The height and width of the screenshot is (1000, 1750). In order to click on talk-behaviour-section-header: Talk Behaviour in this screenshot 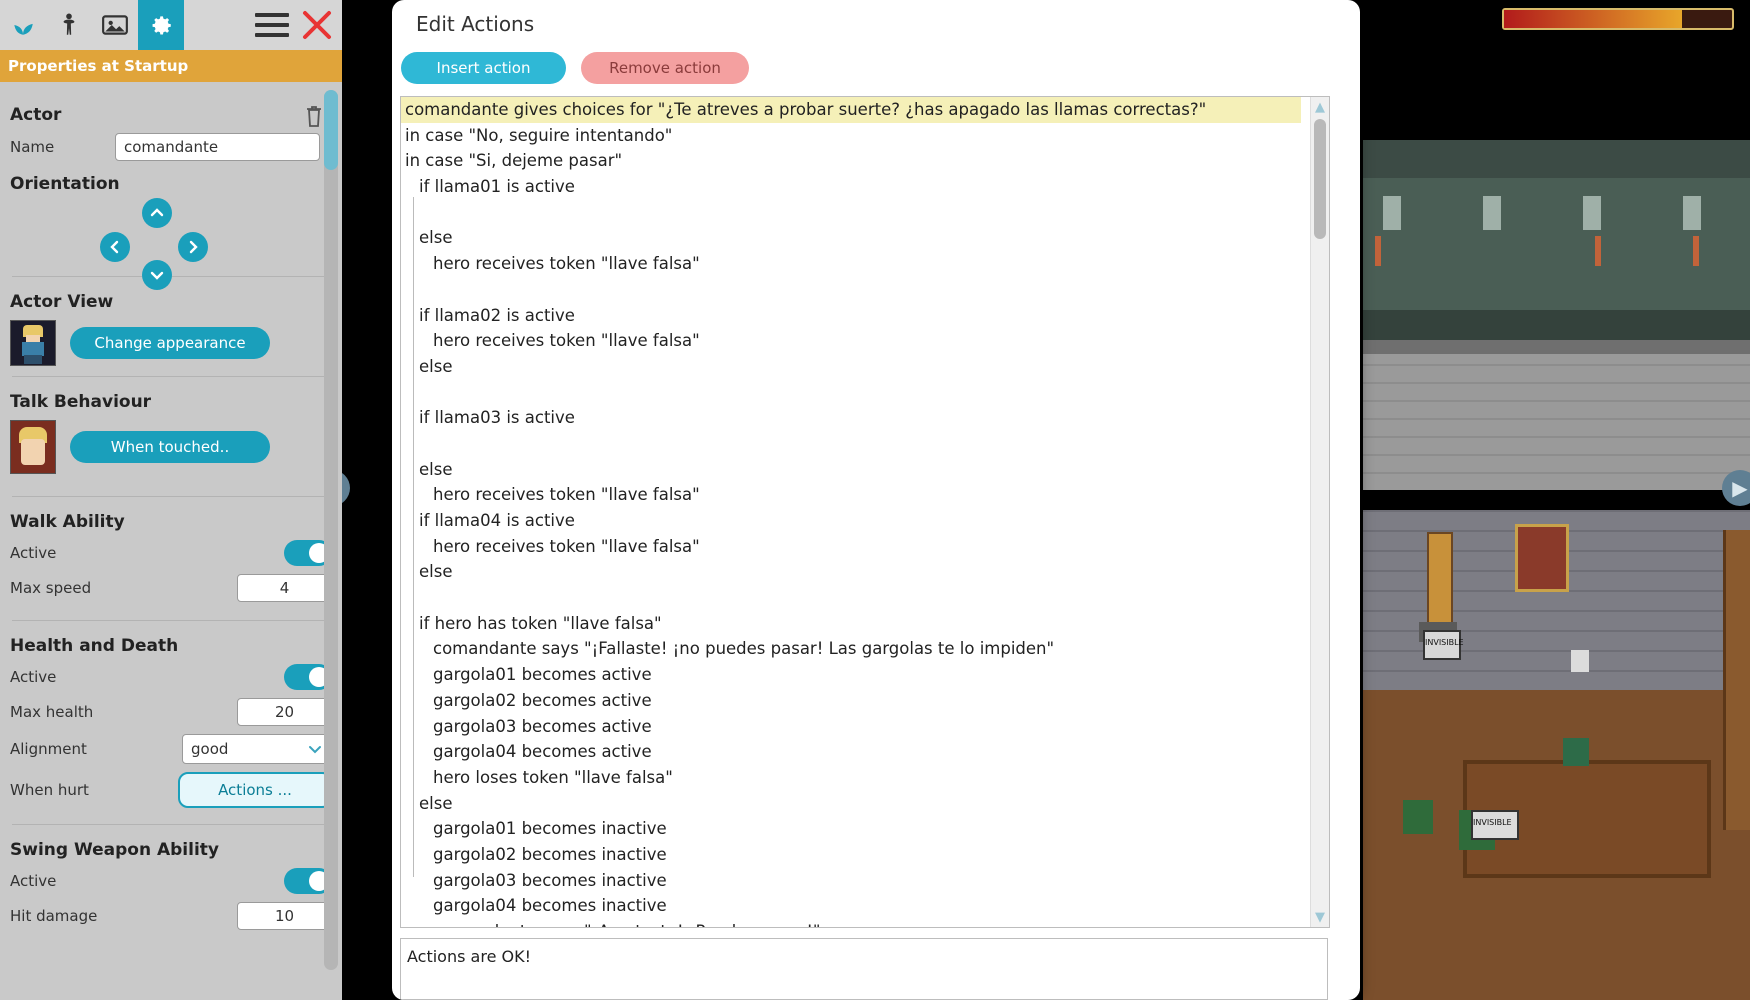, I will do `click(81, 402)`.